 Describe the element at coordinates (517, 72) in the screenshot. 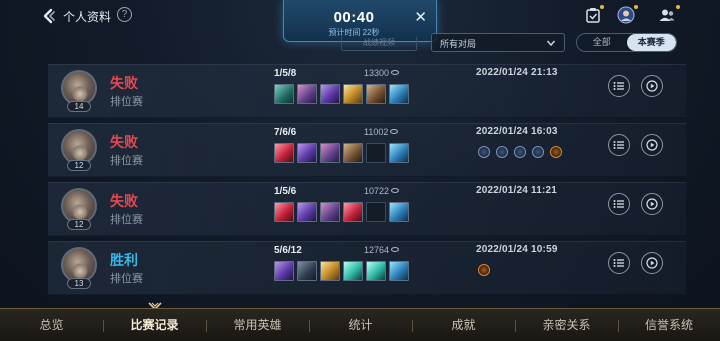

I see `match-datetime: 2022/01/24 21:13` at that location.